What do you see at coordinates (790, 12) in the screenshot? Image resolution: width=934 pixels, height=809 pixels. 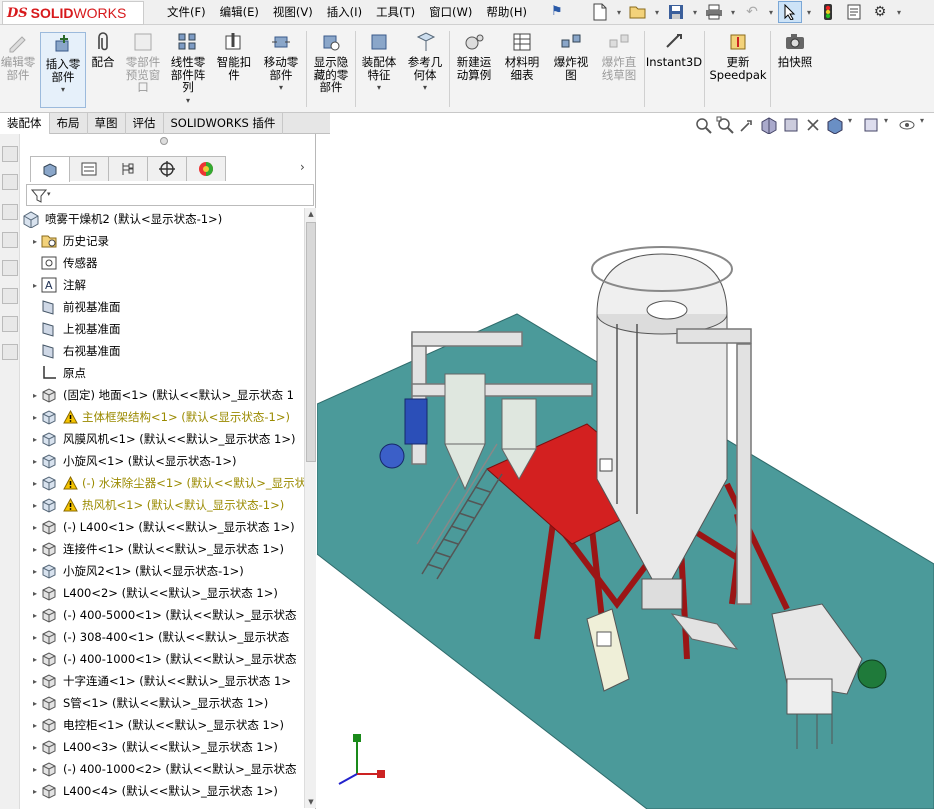 I see `select-cursor-icon` at bounding box center [790, 12].